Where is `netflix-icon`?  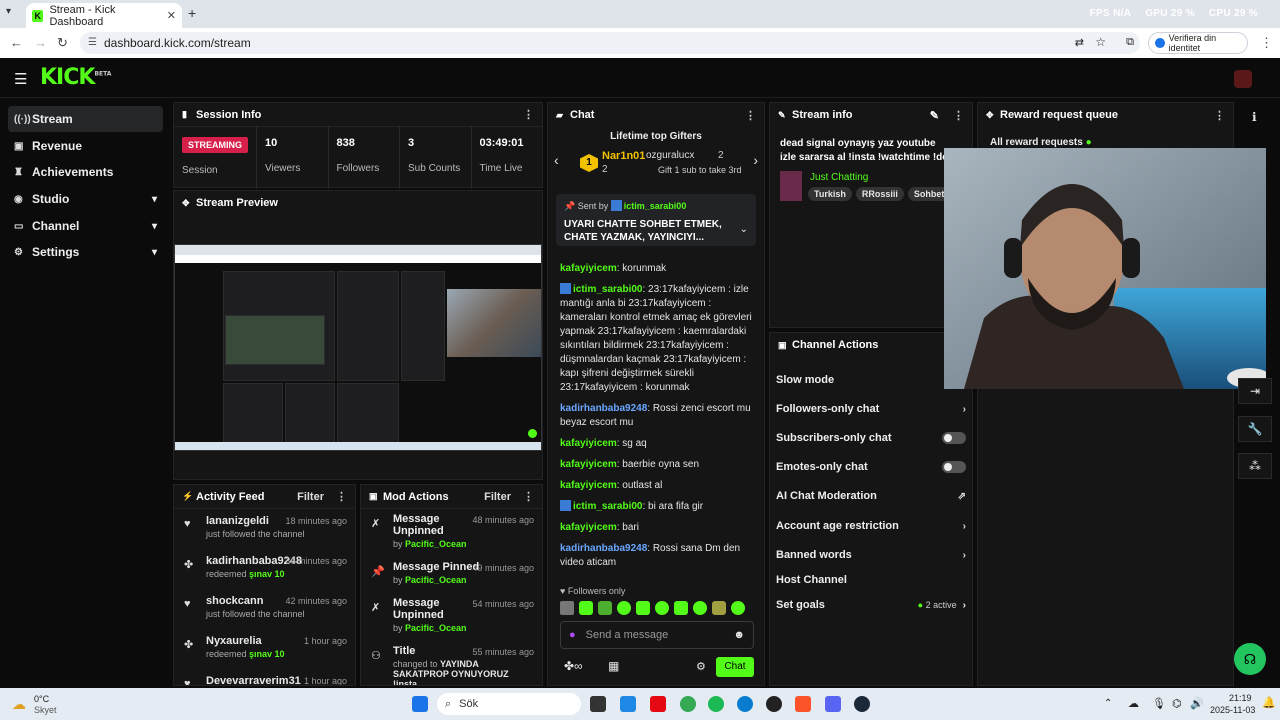 netflix-icon is located at coordinates (658, 704).